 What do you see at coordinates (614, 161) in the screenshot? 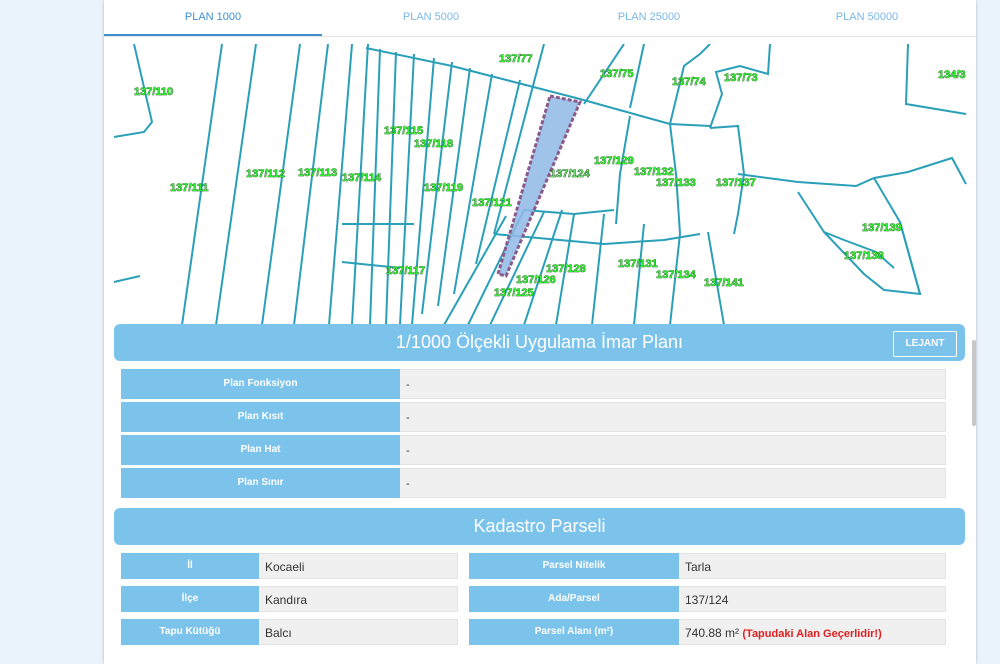
I see `parcel-label: 137/129` at bounding box center [614, 161].